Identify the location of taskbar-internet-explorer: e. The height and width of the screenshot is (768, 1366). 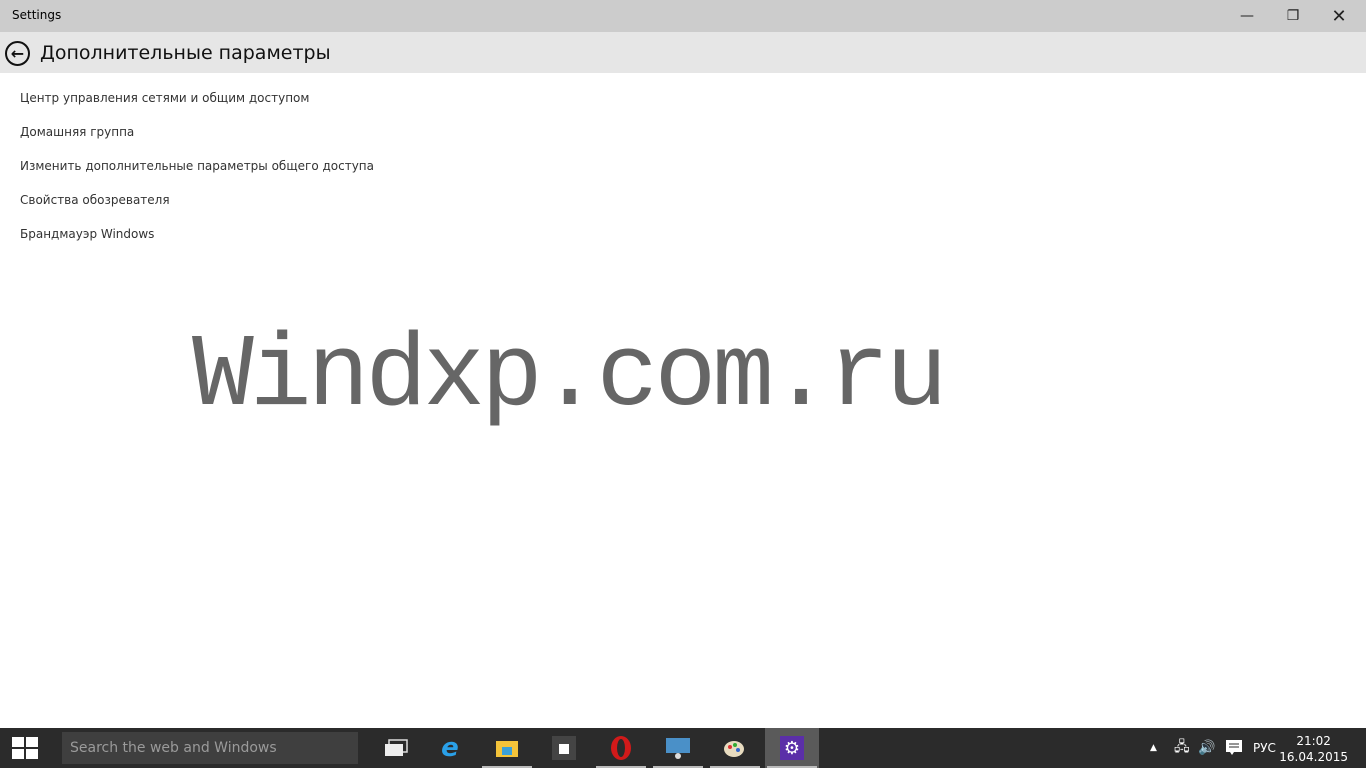
(450, 748).